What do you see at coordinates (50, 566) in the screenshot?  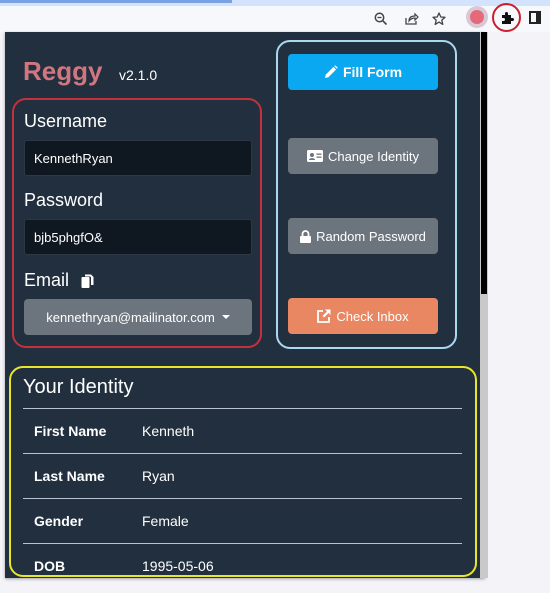 I see `row-label: DOB` at bounding box center [50, 566].